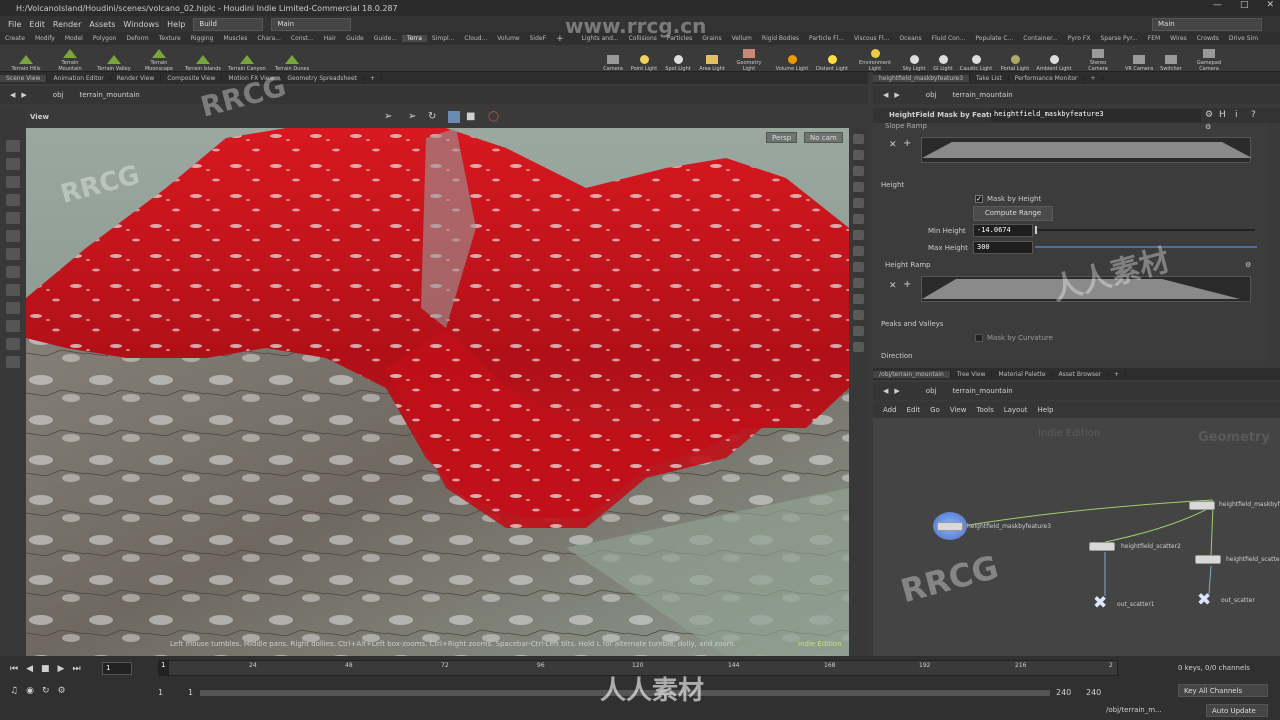 This screenshot has height=720, width=1280. Describe the element at coordinates (989, 78) in the screenshot. I see `tab-take-list: Take List` at that location.